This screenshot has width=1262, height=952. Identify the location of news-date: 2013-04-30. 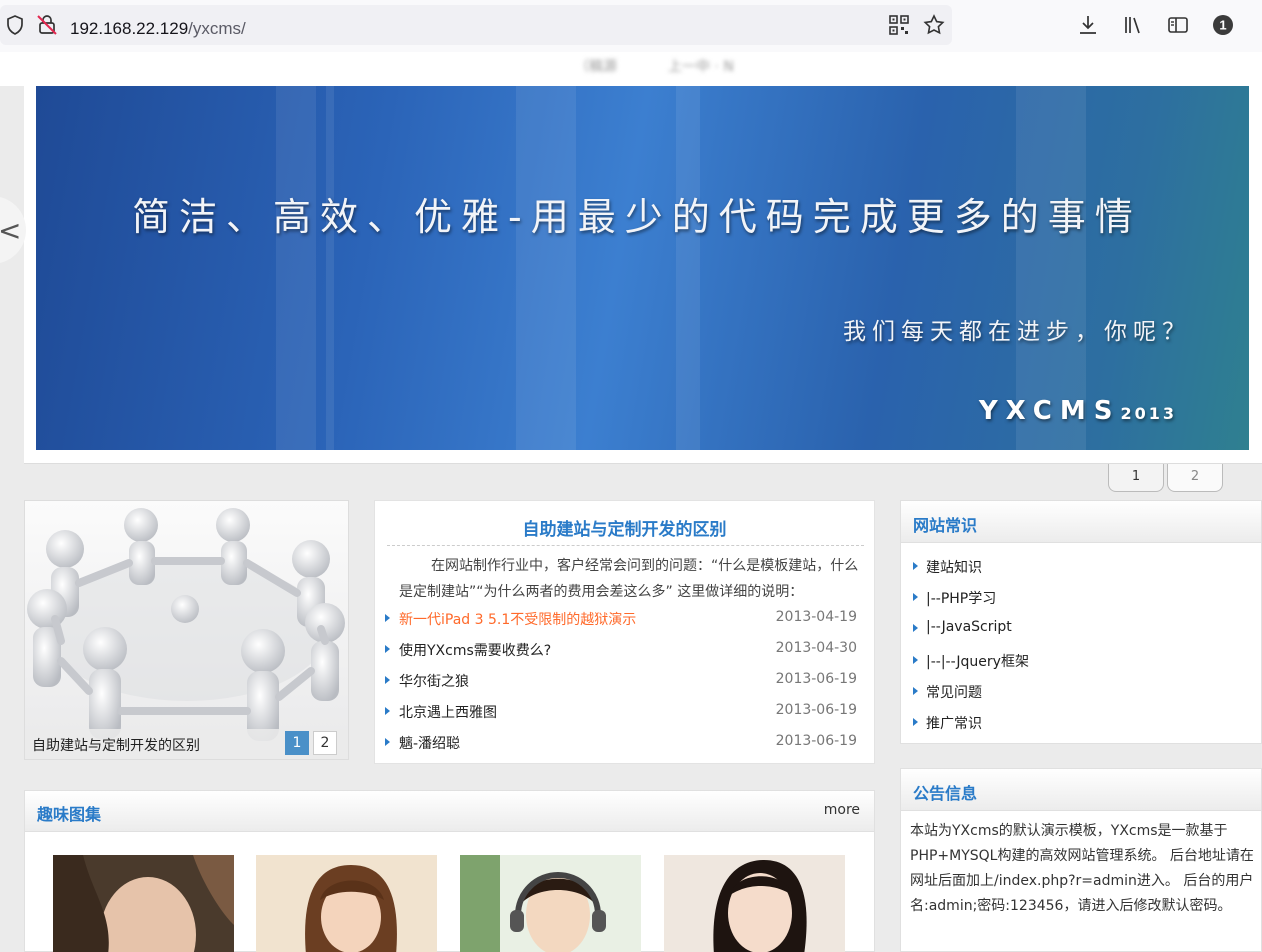
(816, 648).